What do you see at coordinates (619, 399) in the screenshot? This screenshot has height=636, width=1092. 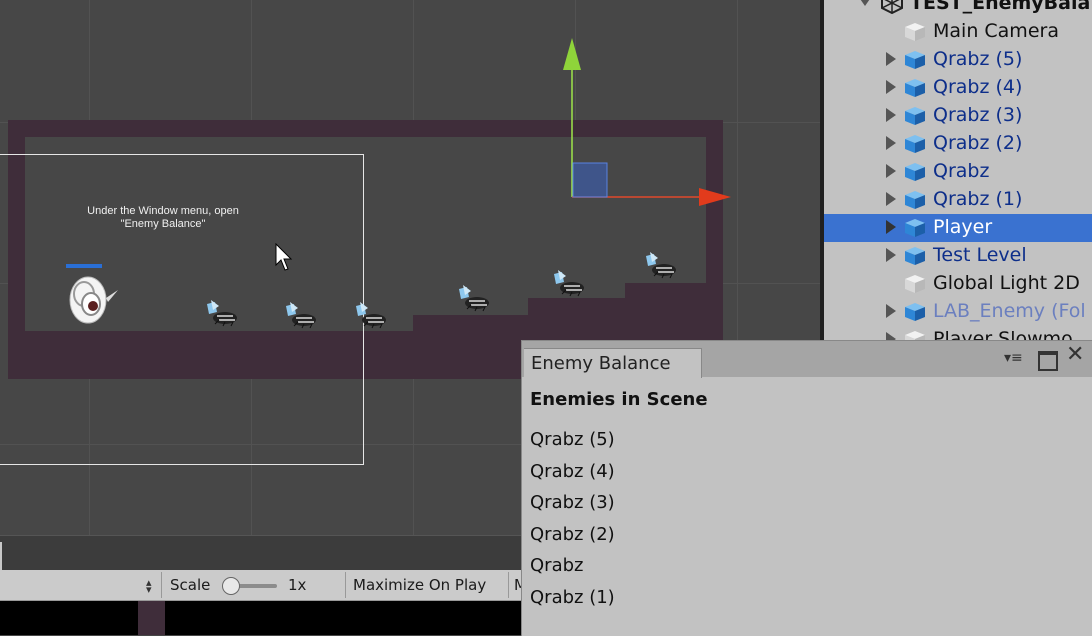 I see `enemies-heading: Enemies in Scene` at bounding box center [619, 399].